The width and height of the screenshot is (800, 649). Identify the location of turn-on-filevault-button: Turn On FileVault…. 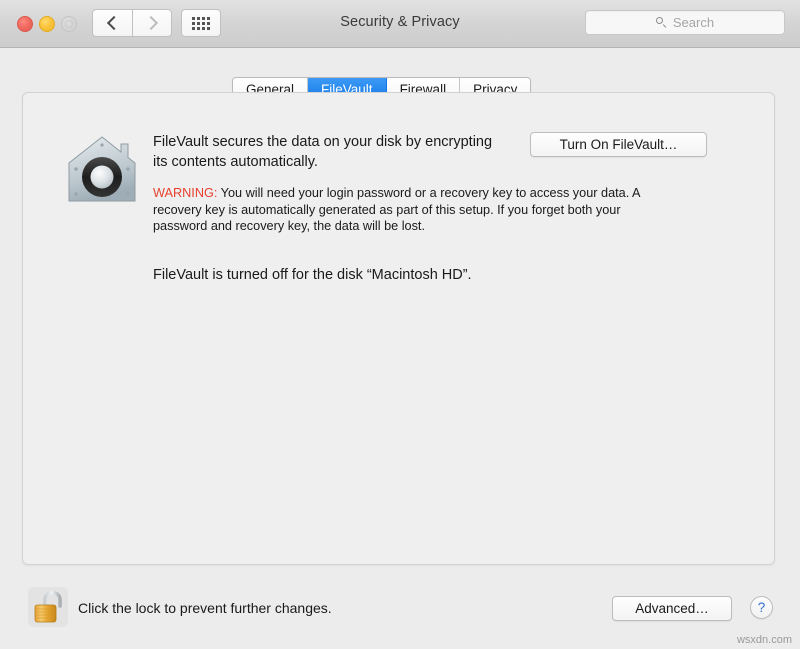
(618, 144).